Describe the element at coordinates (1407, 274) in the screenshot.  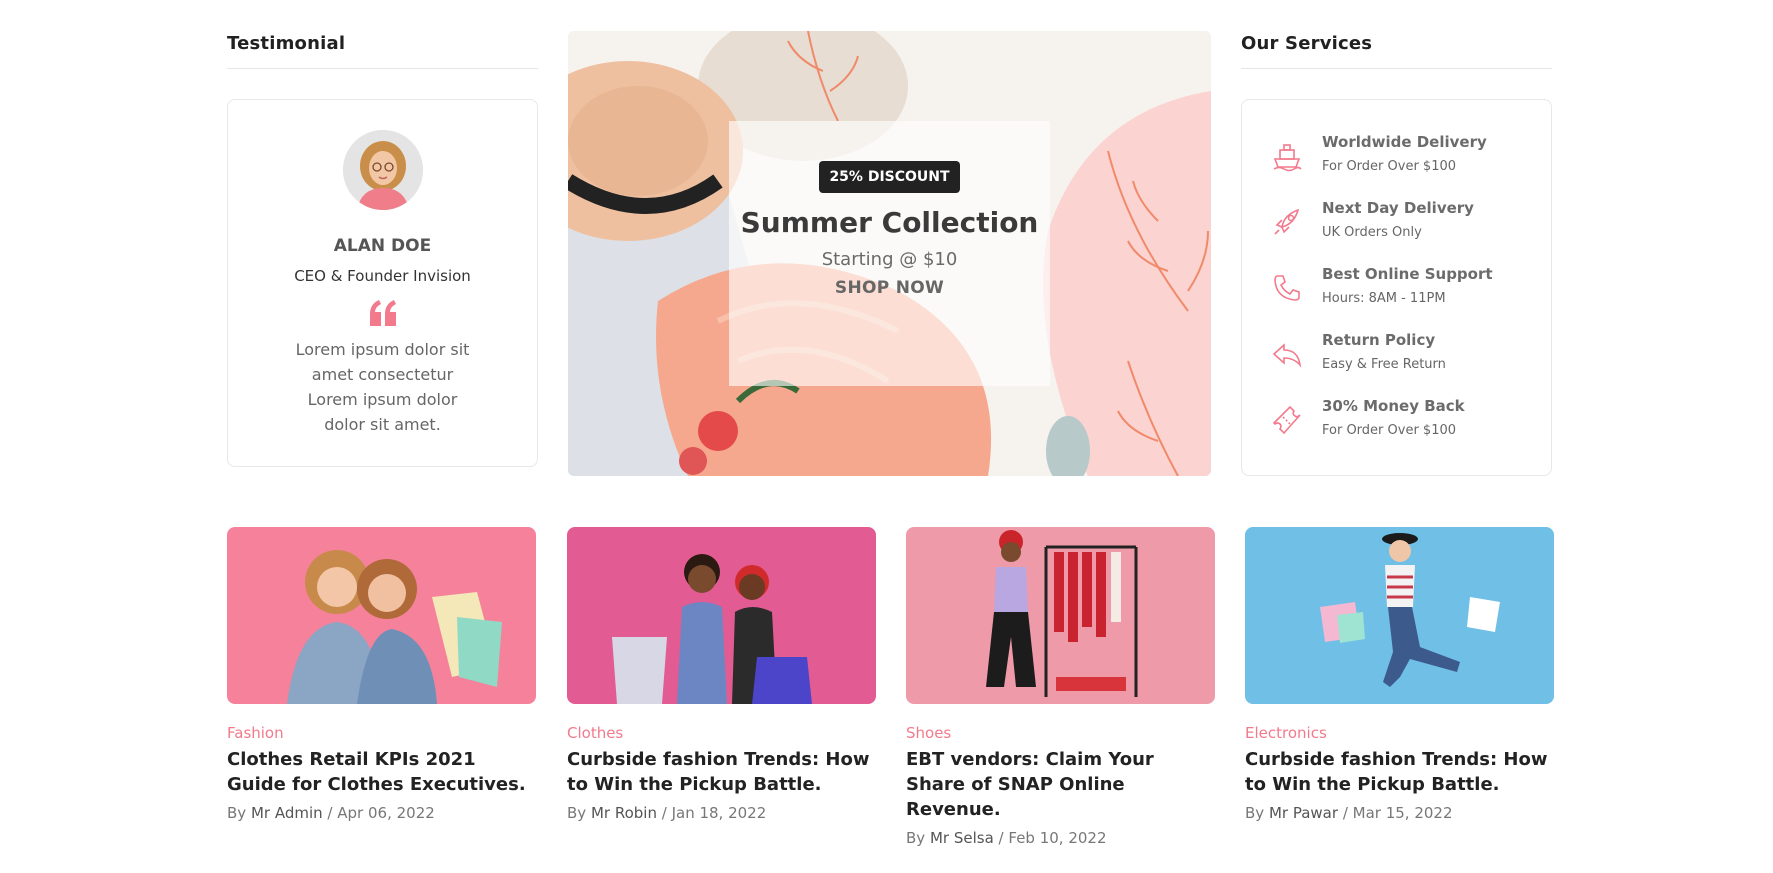
I see `service-name: Best Online Support` at that location.